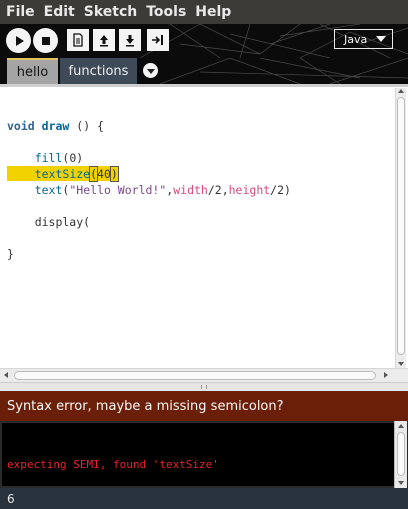  Describe the element at coordinates (204, 454) in the screenshot. I see `console: expecting SEMI, found 'textSize'` at that location.